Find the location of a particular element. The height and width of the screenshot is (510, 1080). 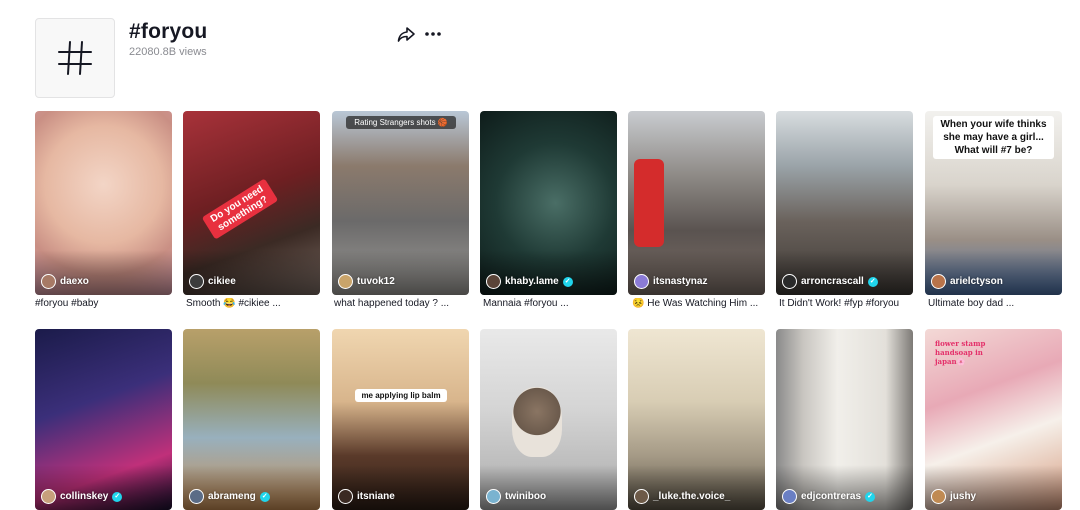

video-author: daexo is located at coordinates (65, 281).